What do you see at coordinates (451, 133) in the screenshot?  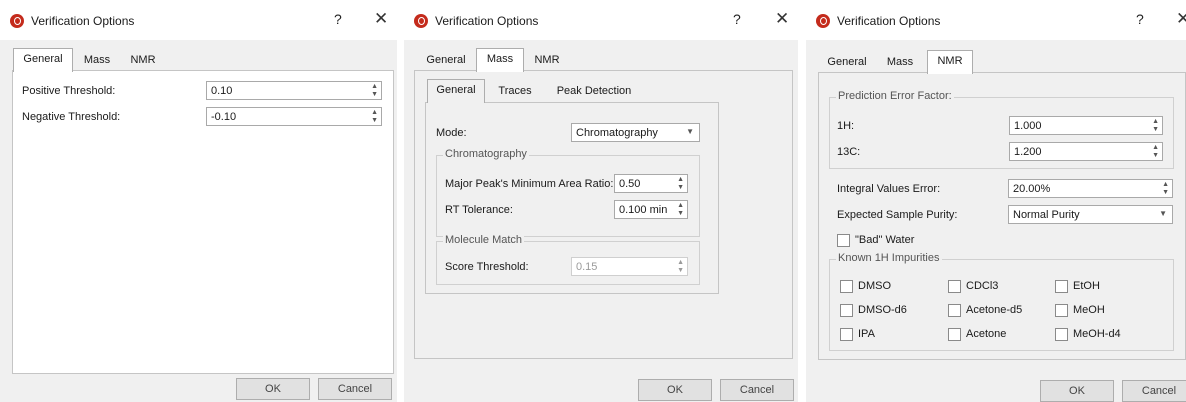 I see `mode-label: Mode:` at bounding box center [451, 133].